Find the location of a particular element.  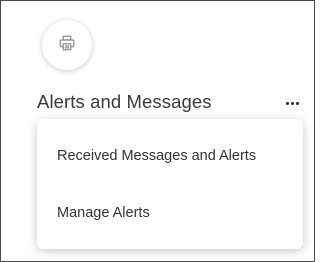

printer-icon is located at coordinates (67, 45).